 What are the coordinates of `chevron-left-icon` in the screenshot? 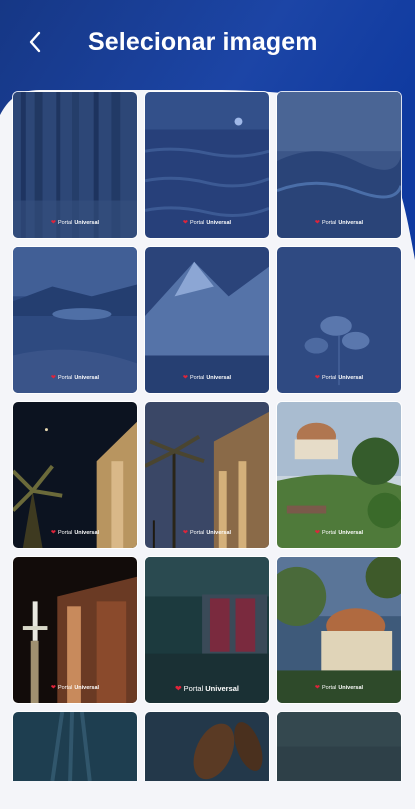 It's located at (35, 44).